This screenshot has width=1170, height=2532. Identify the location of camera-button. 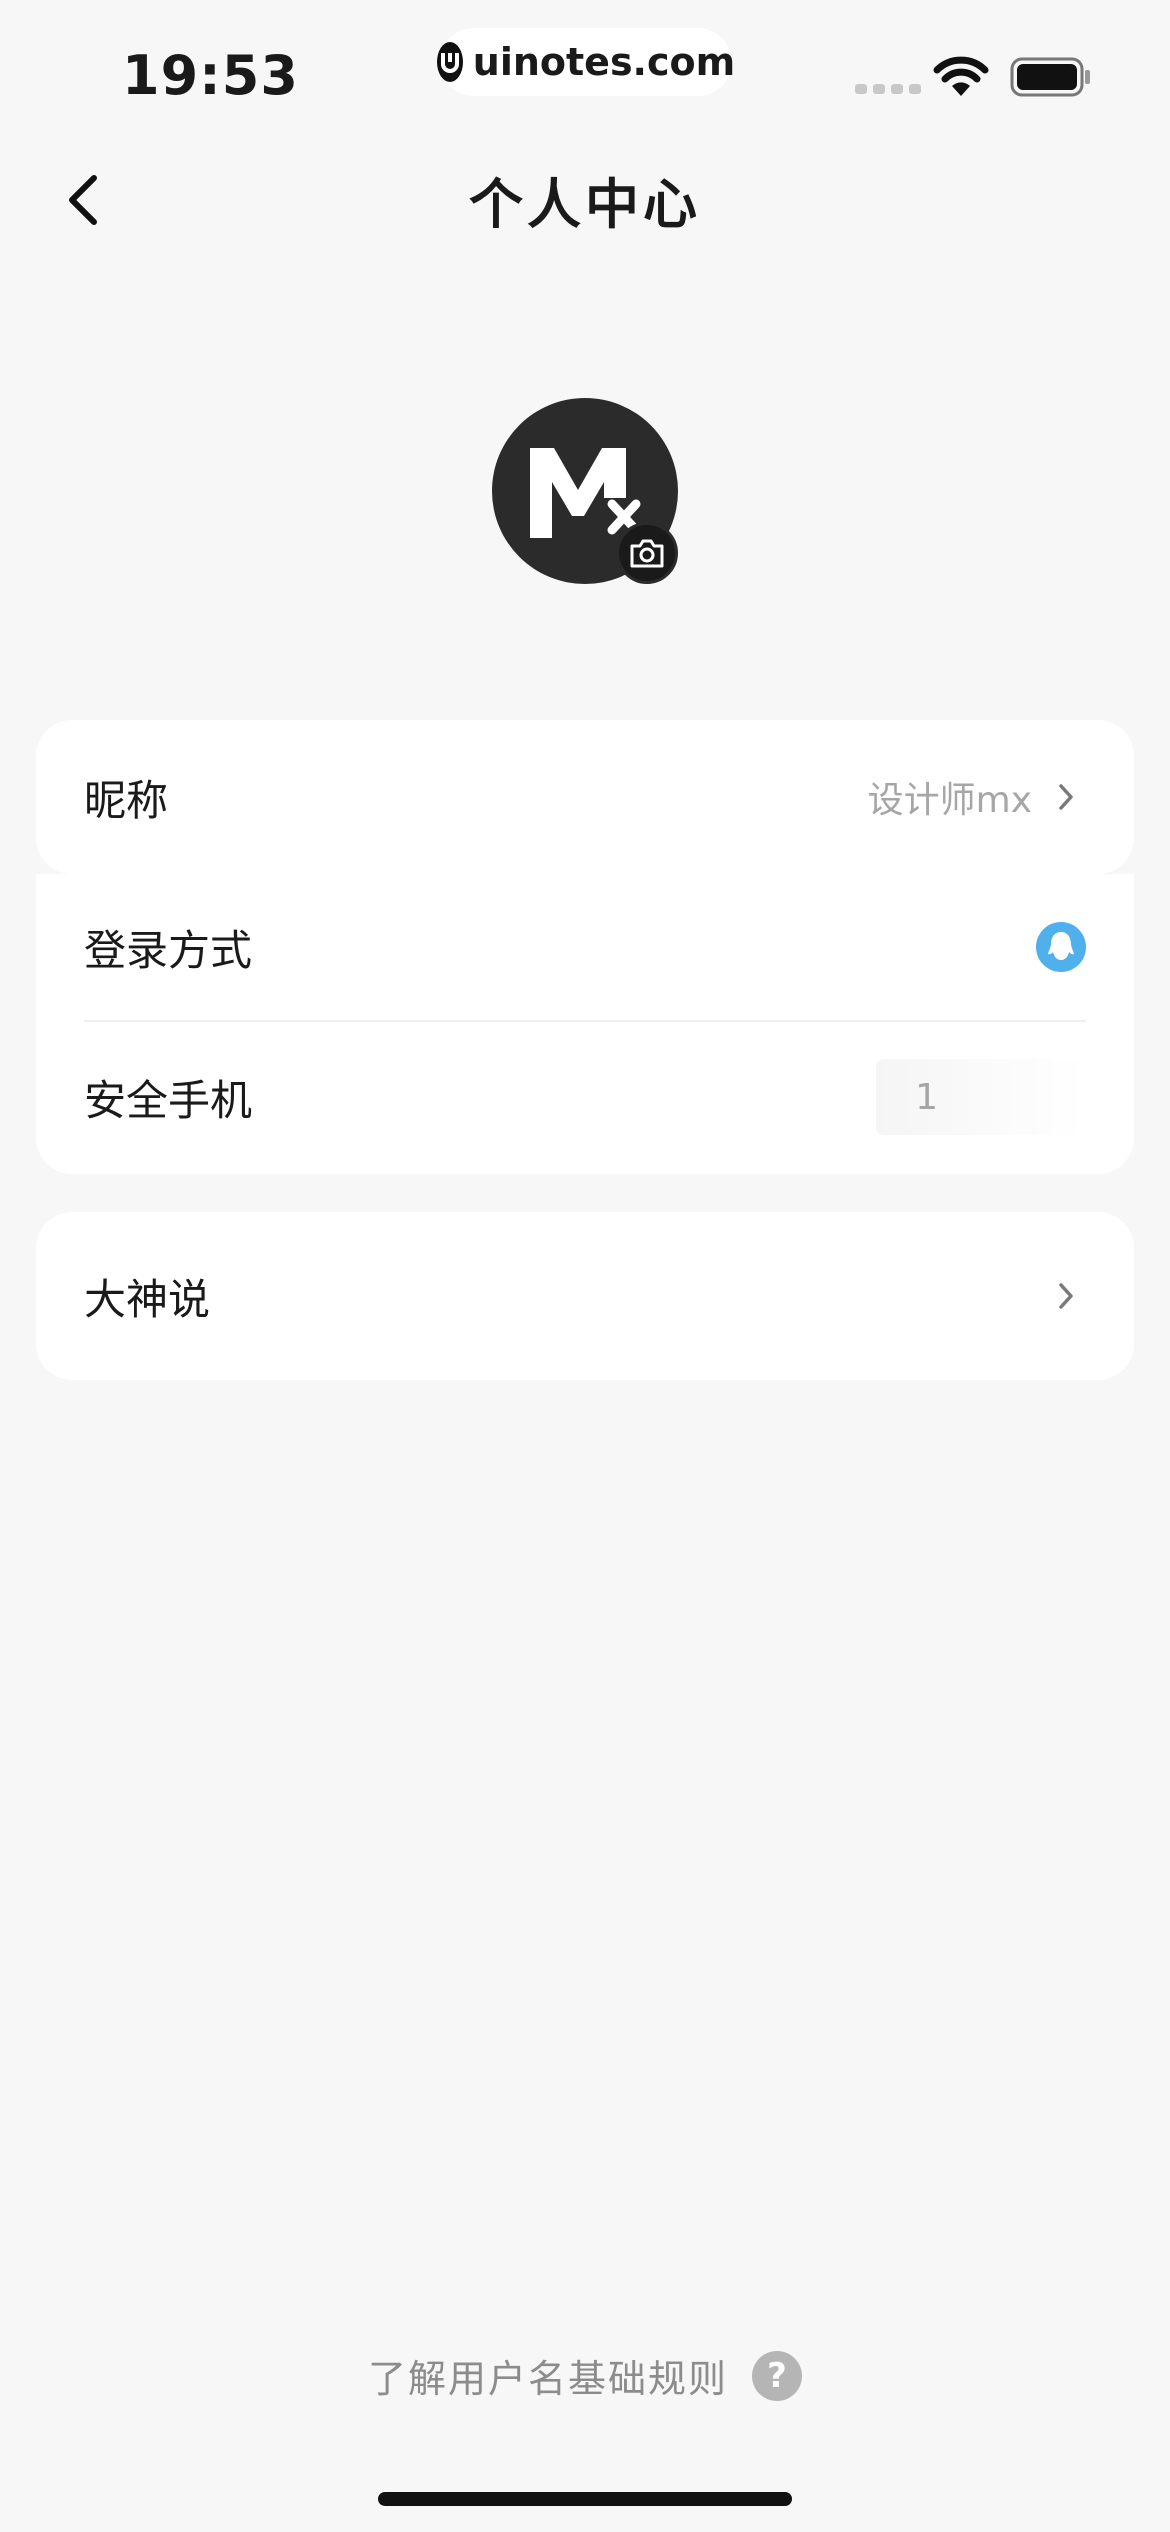
(647, 553).